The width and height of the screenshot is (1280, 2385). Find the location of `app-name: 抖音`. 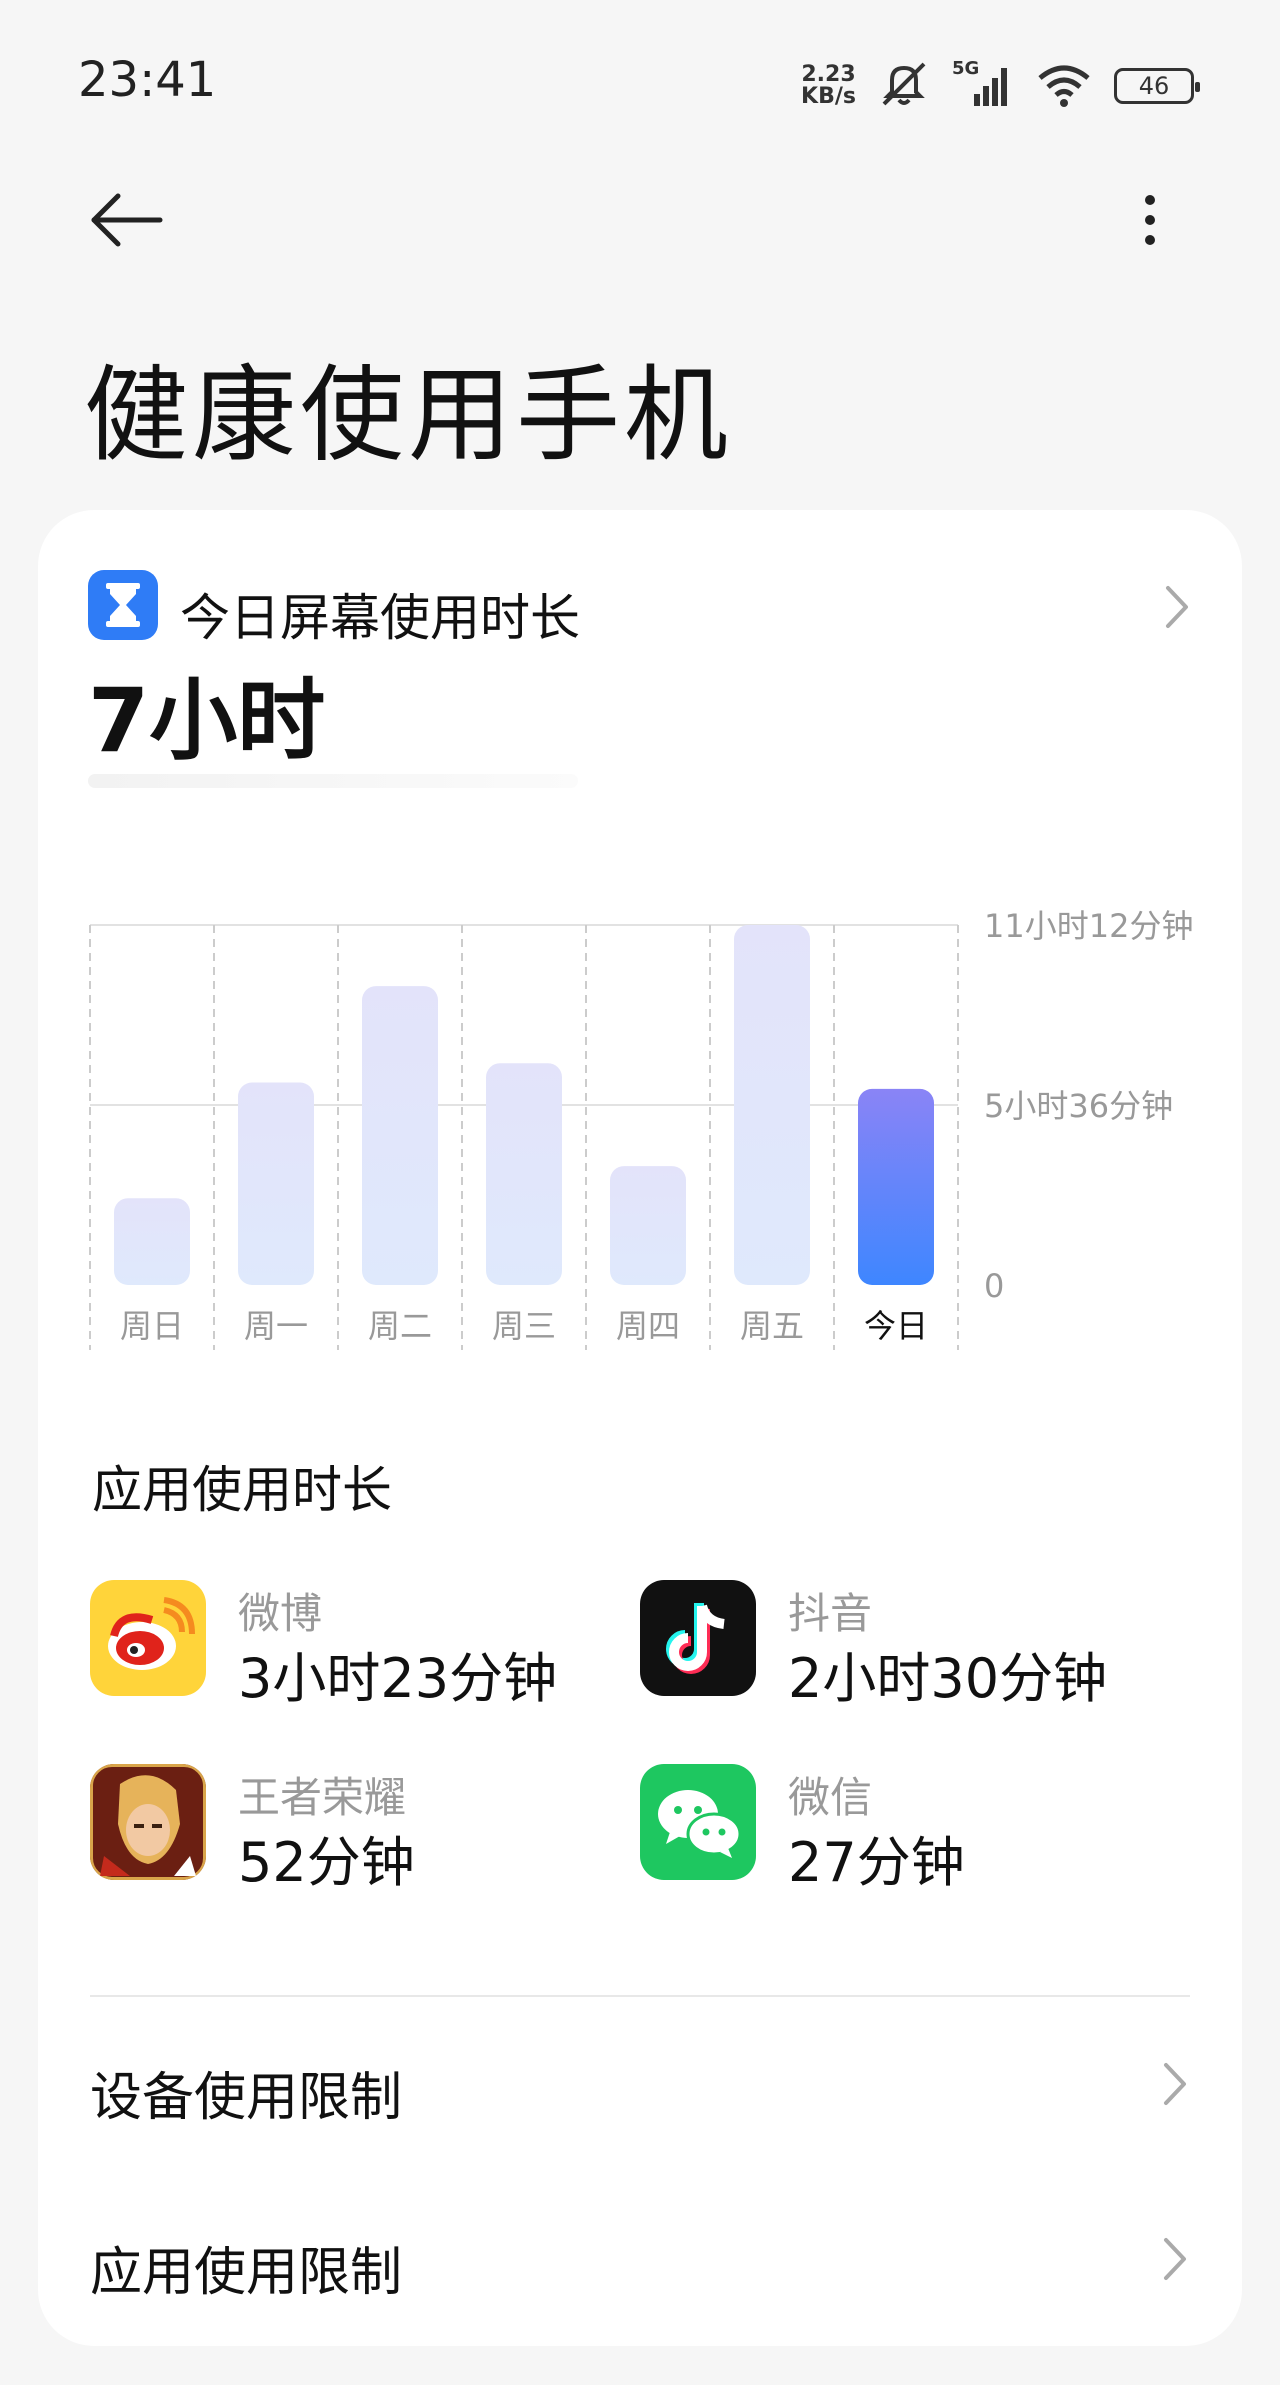

app-name: 抖音 is located at coordinates (830, 1613).